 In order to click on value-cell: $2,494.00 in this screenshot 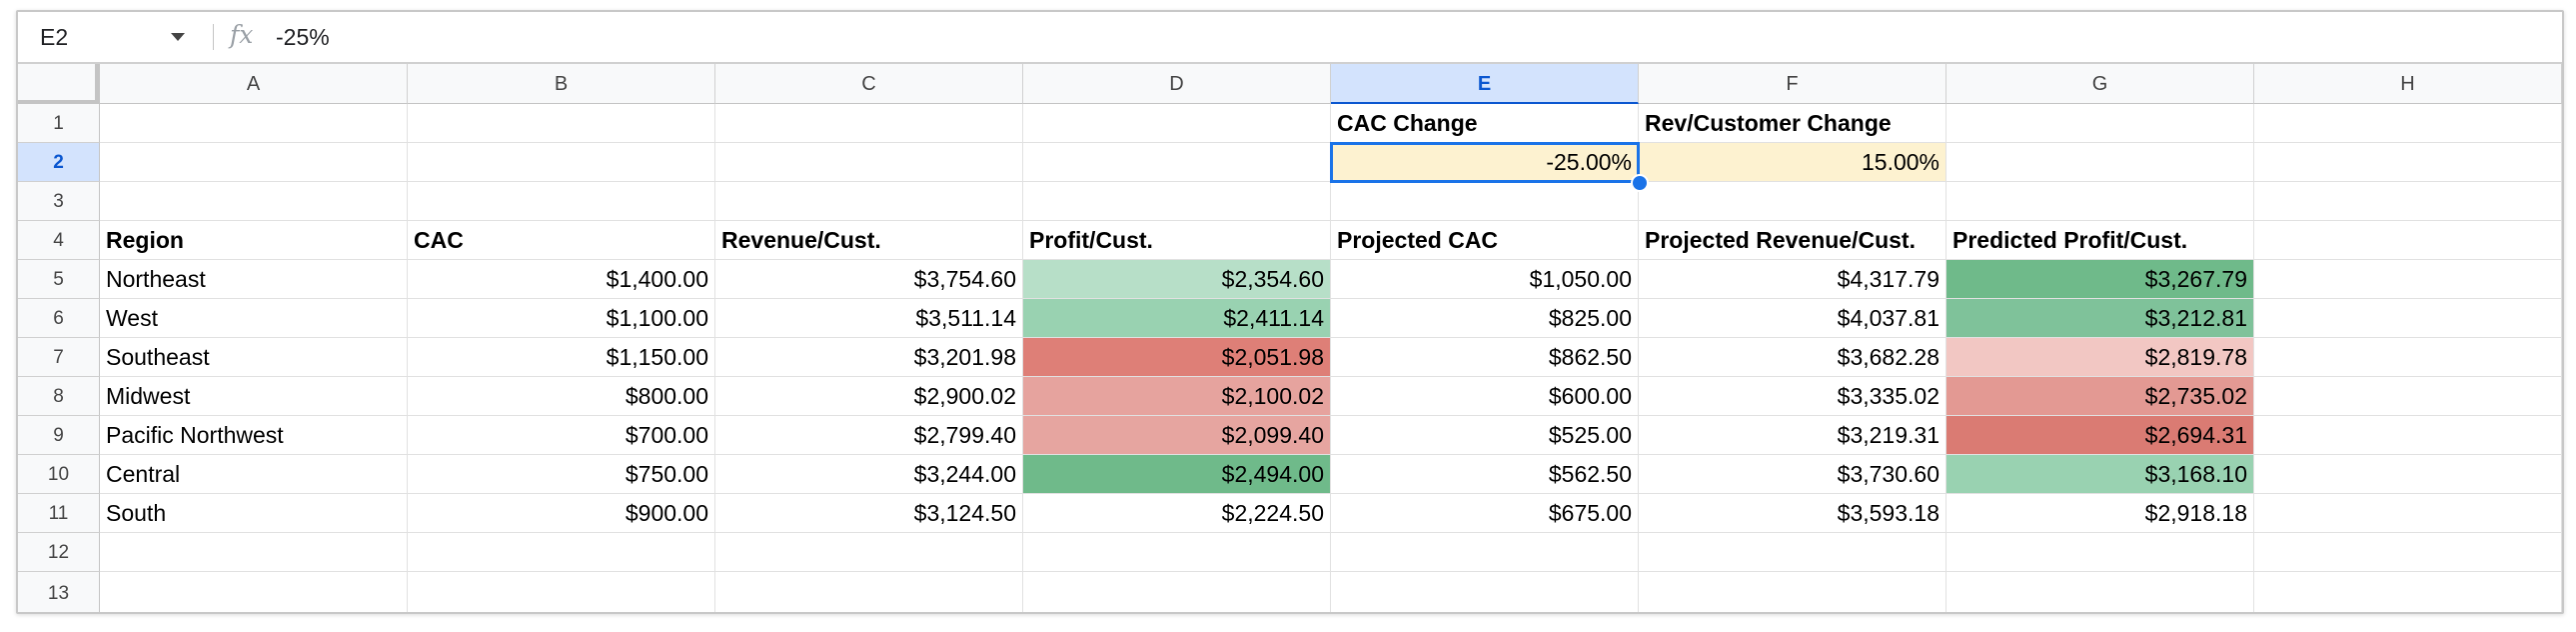, I will do `click(1177, 474)`.